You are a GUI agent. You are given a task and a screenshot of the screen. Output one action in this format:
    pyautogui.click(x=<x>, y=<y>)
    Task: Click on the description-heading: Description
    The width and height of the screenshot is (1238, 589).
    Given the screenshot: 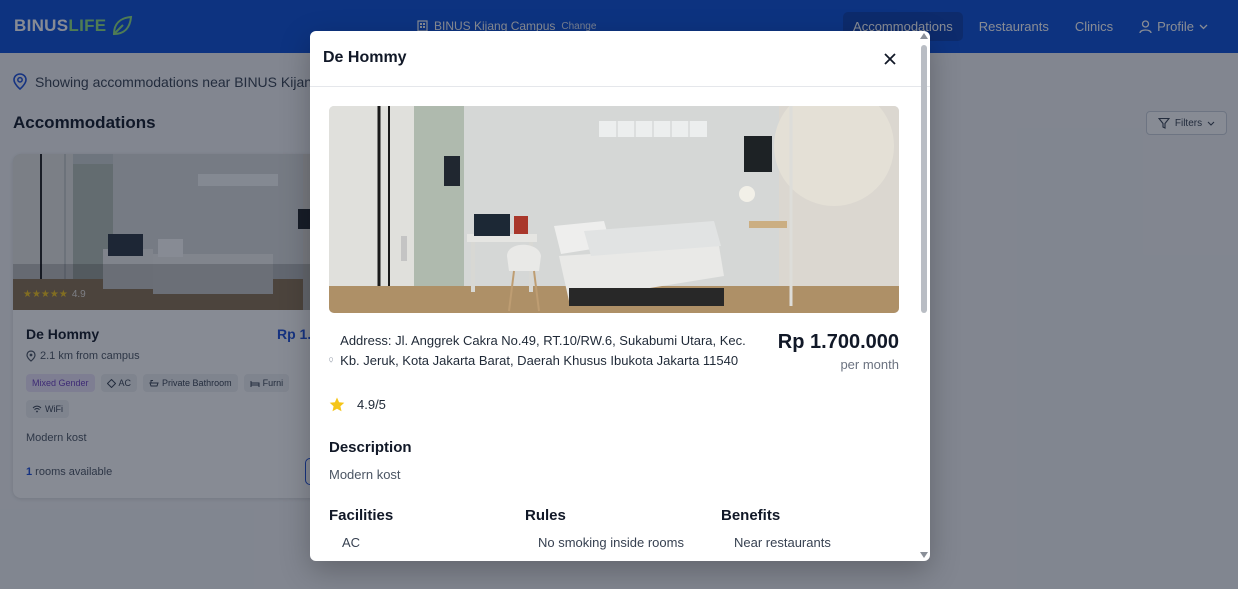 What is the action you would take?
    pyautogui.click(x=370, y=447)
    